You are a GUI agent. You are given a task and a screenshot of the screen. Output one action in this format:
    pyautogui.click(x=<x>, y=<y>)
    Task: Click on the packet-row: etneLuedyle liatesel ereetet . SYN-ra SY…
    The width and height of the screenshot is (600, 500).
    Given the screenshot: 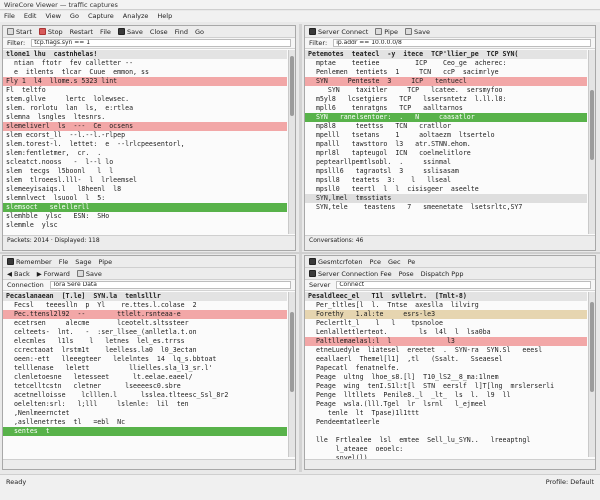 What is the action you would take?
    pyautogui.click(x=446, y=350)
    